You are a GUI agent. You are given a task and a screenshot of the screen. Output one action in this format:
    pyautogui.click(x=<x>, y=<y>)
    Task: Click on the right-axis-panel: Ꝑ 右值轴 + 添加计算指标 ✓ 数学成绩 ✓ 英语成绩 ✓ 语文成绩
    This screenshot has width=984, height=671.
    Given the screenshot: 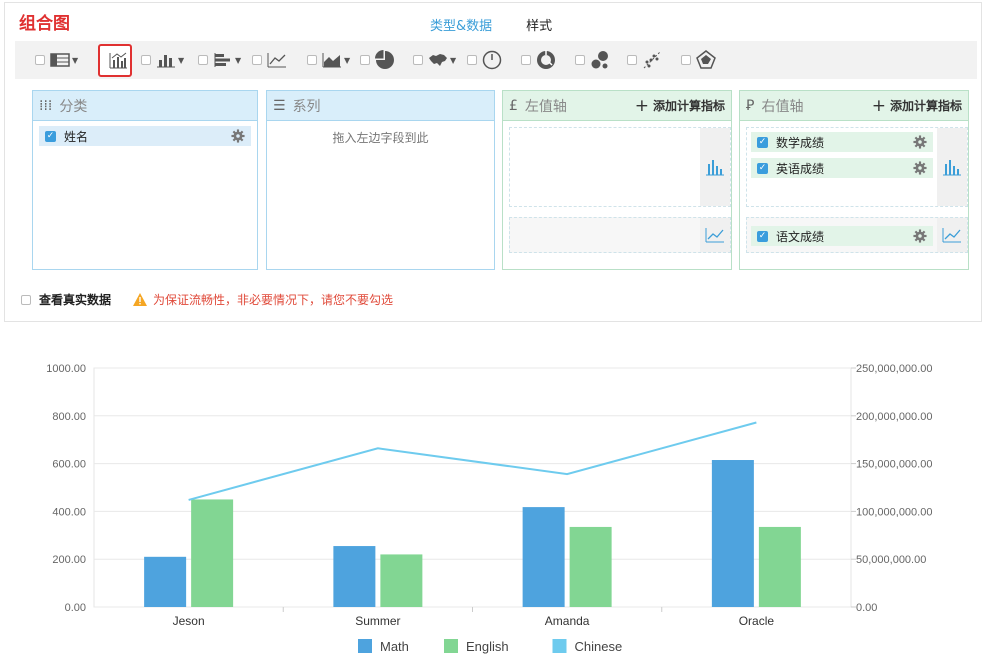 What is the action you would take?
    pyautogui.click(x=854, y=180)
    